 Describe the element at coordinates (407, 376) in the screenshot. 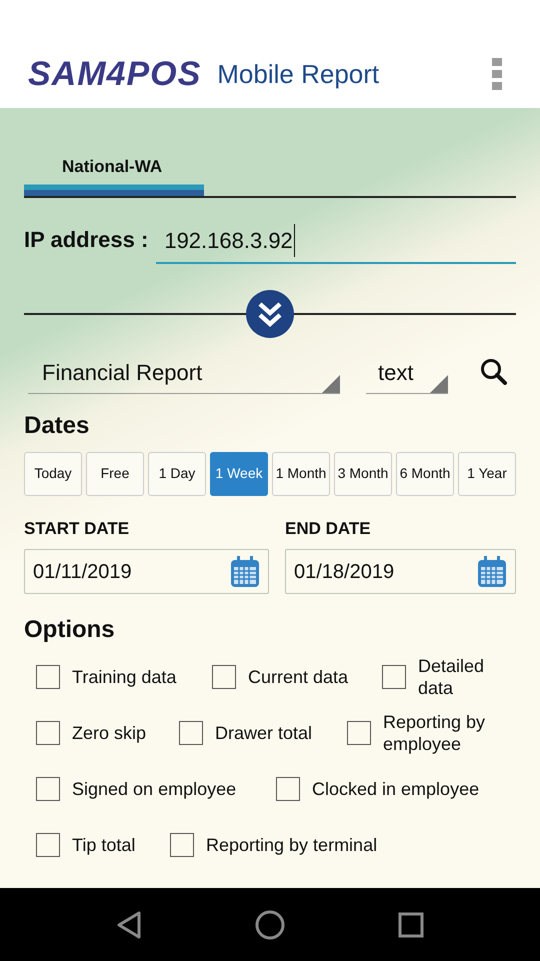

I see `format-dropdown: text` at that location.